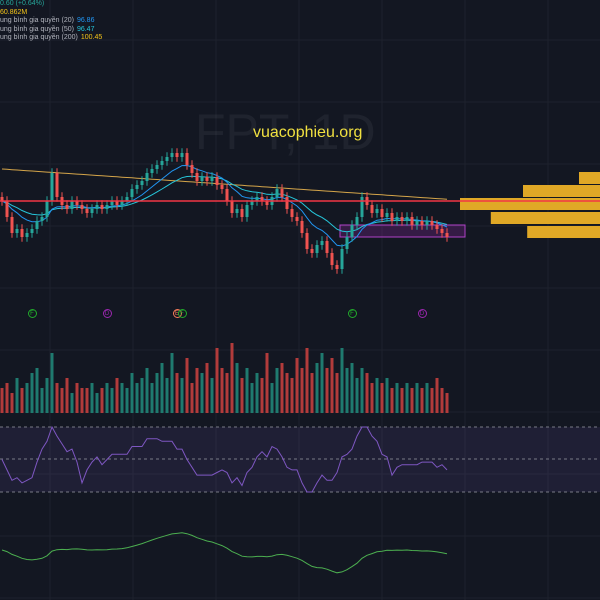  Describe the element at coordinates (37, 29) in the screenshot. I see `ma-label: ung bình gia quyền (50)` at that location.